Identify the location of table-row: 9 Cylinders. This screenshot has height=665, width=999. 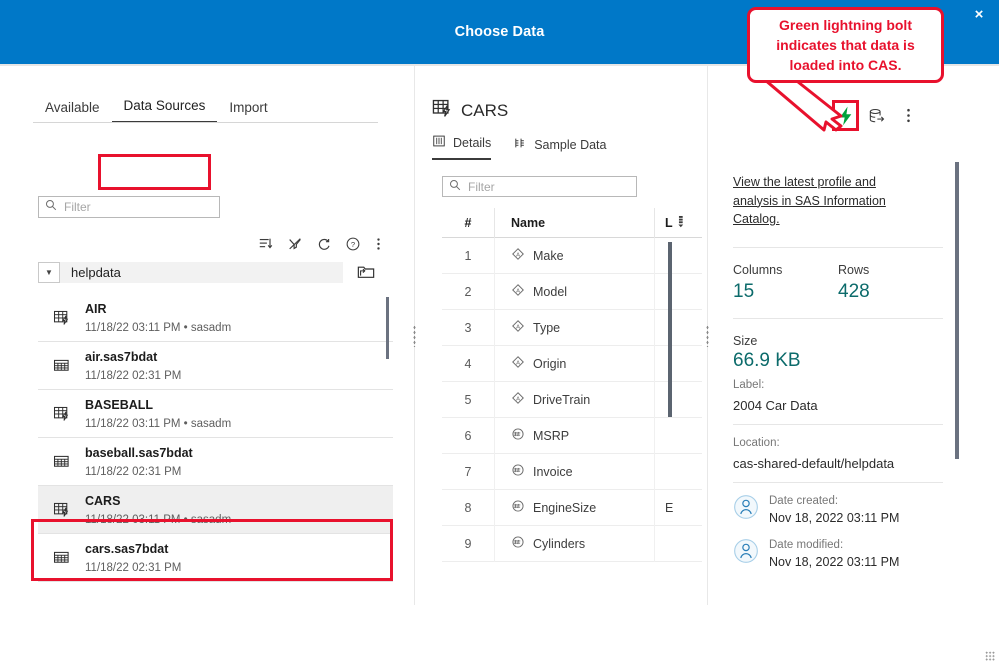
(572, 543).